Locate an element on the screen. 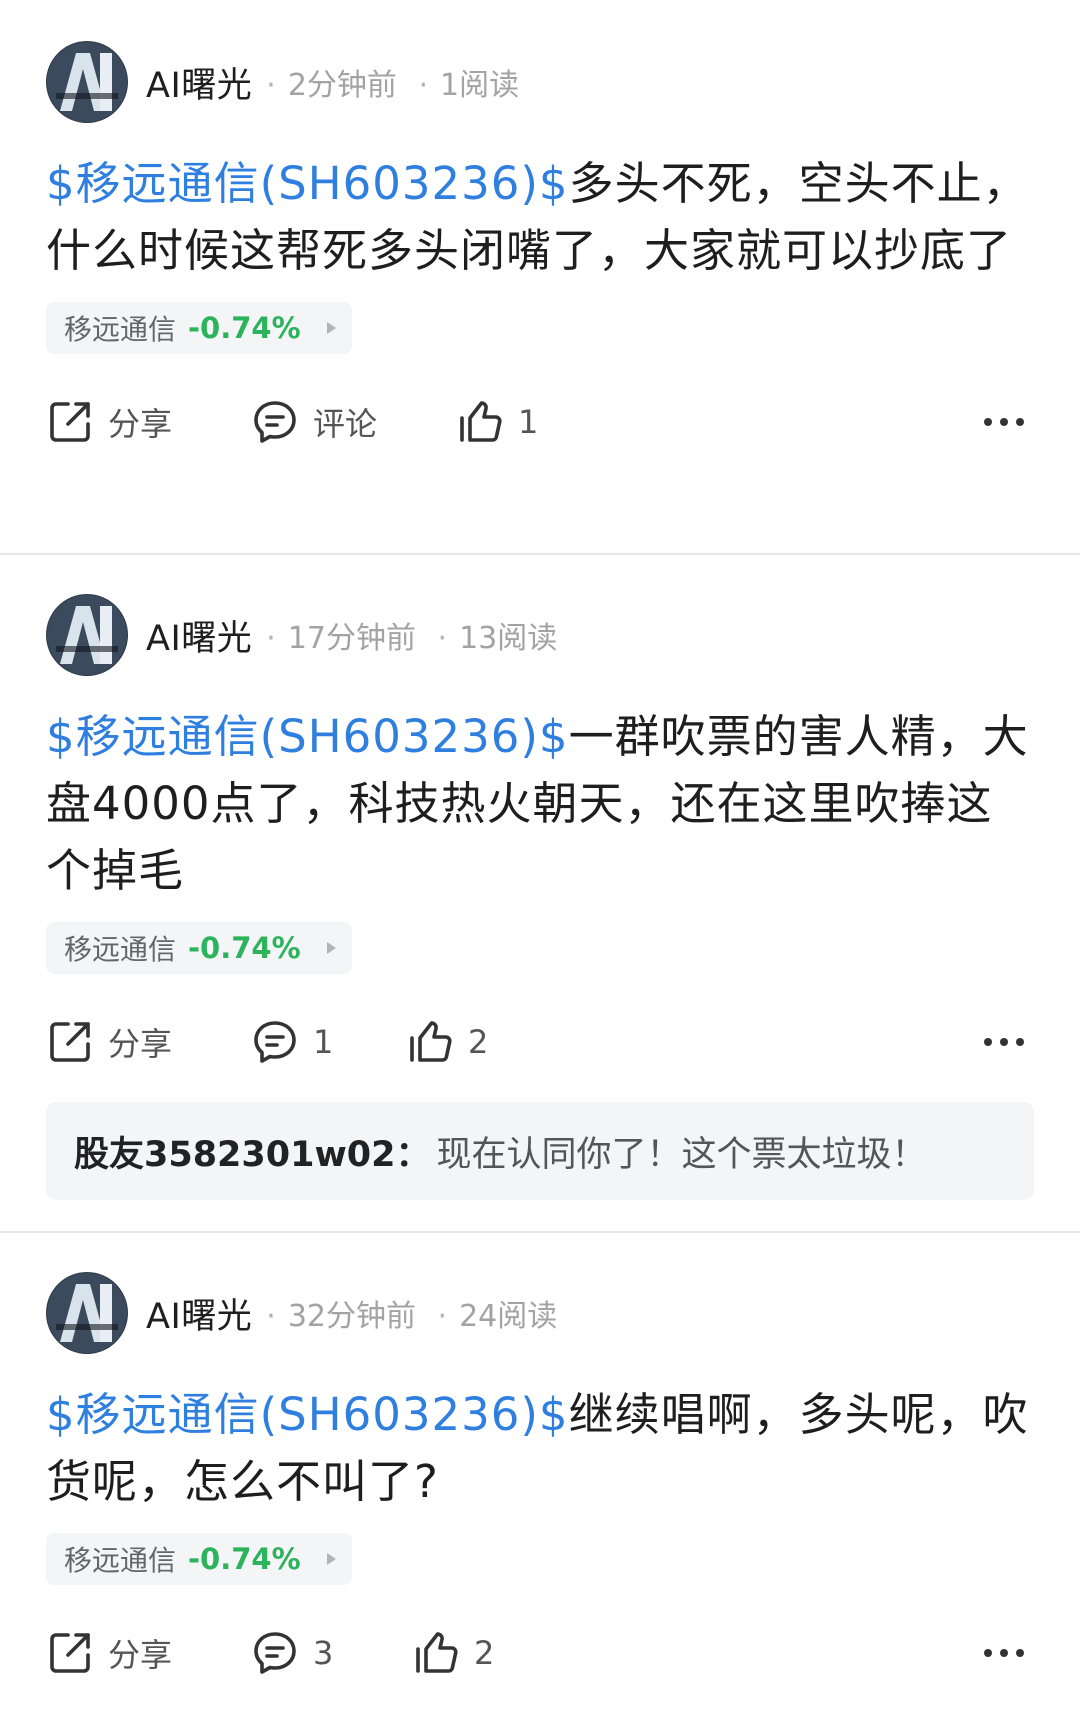 The image size is (1080, 1719). post-header: AI曙光 · 32分钟前 · 24阅读 is located at coordinates (540, 1313).